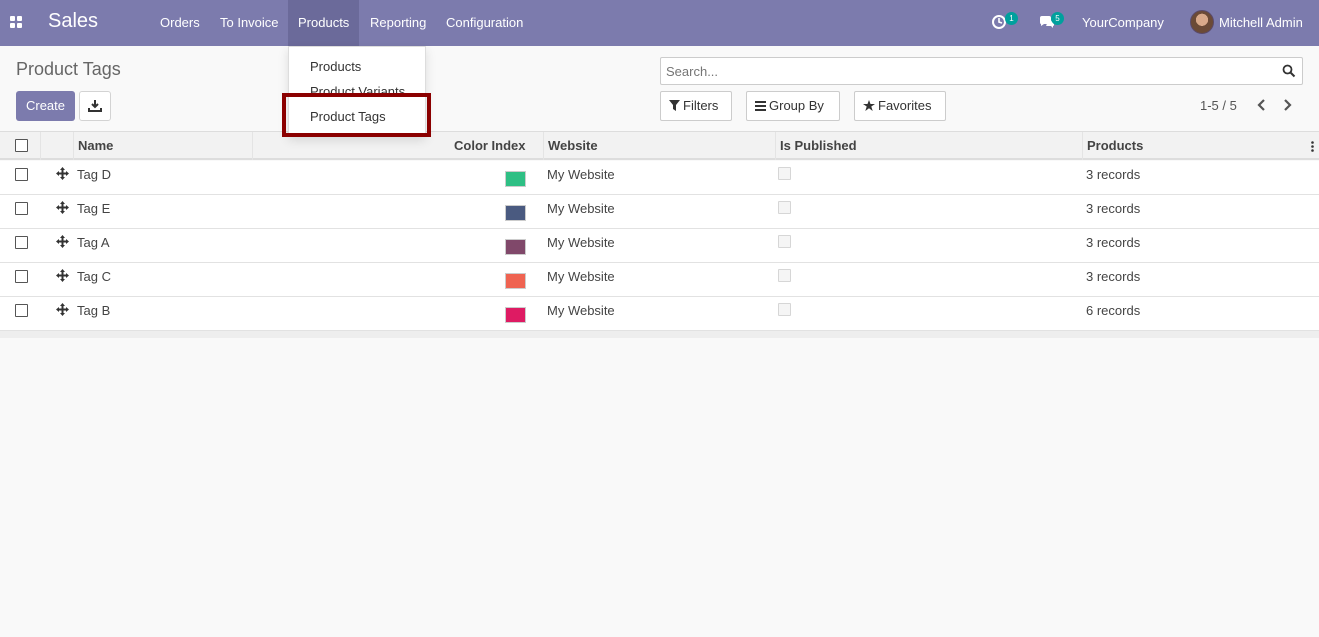 The height and width of the screenshot is (637, 1319). Describe the element at coordinates (1011, 18) in the screenshot. I see `activity-count-badge: 1` at that location.